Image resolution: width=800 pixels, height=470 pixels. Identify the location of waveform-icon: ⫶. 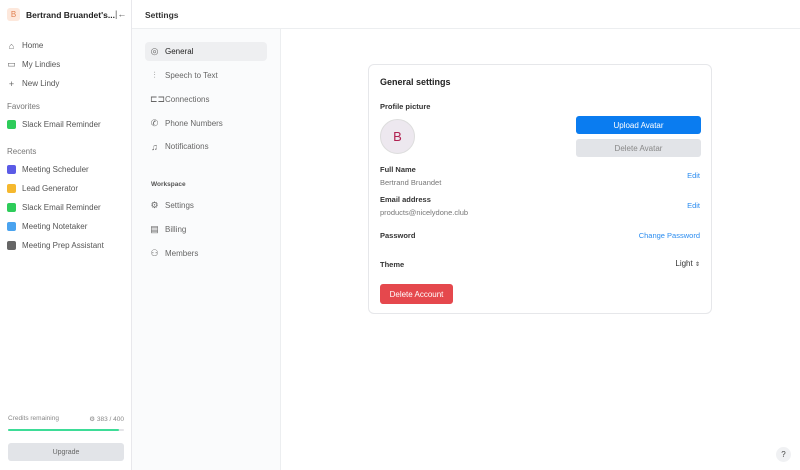
(154, 75).